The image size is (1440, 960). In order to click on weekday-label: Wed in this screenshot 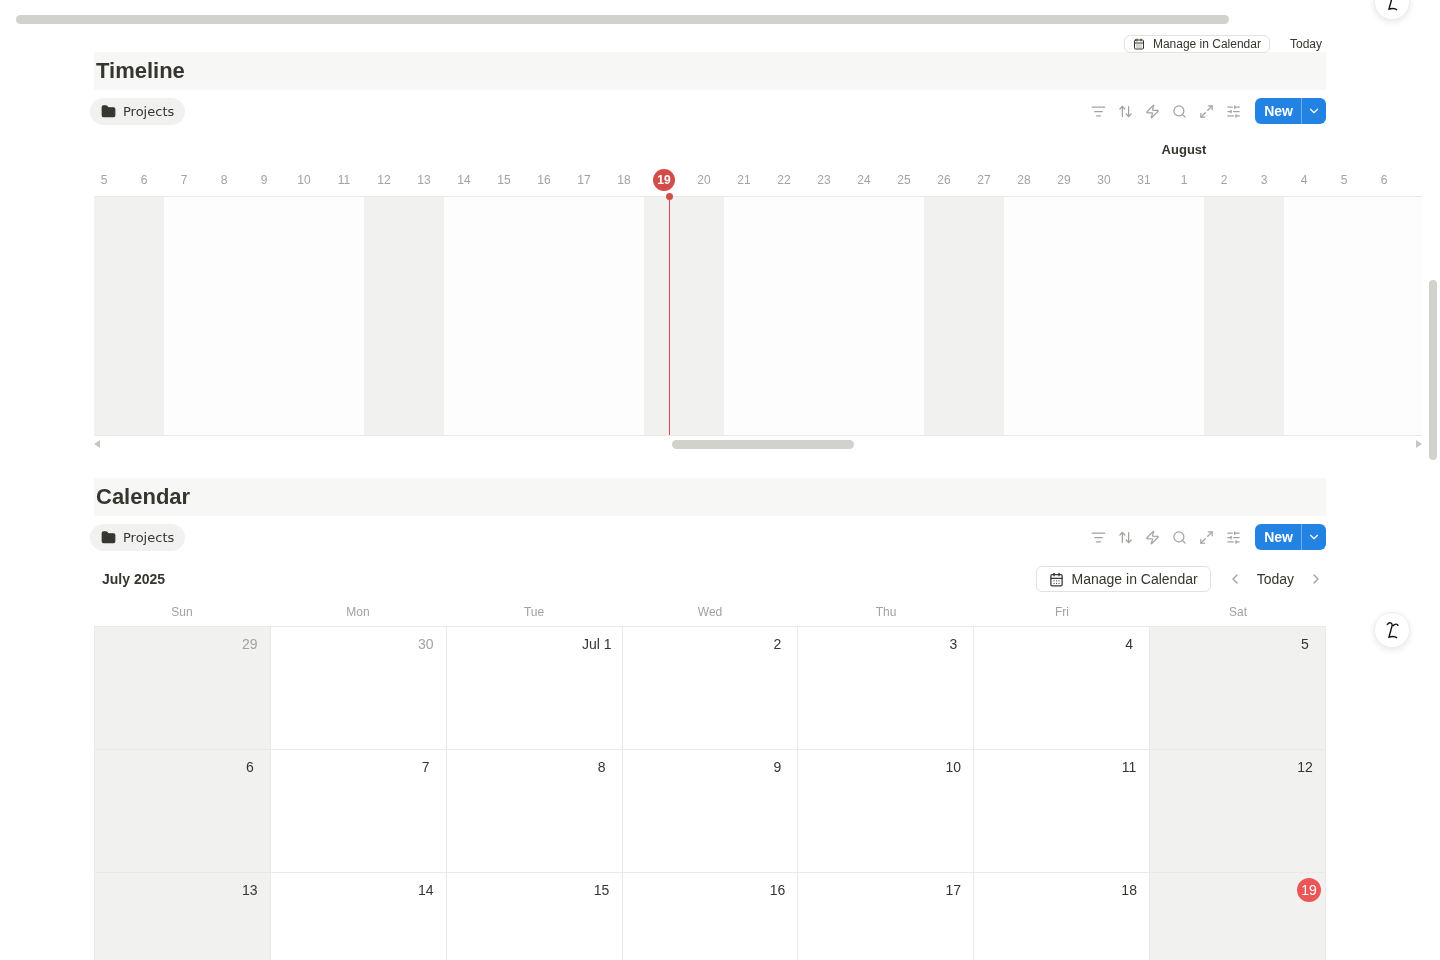, I will do `click(710, 612)`.